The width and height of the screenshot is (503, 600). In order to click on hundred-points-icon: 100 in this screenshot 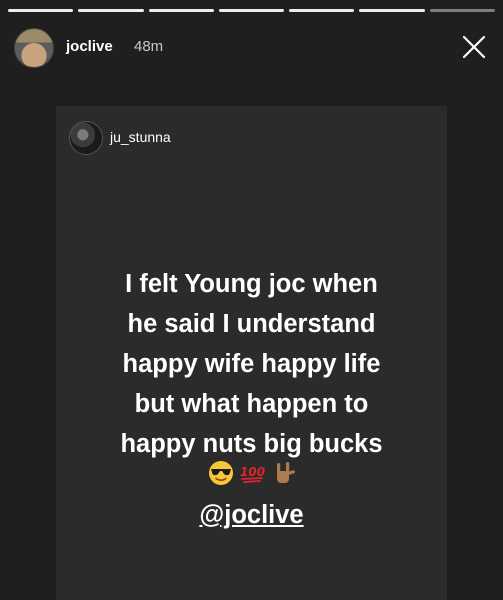, I will do `click(252, 474)`.